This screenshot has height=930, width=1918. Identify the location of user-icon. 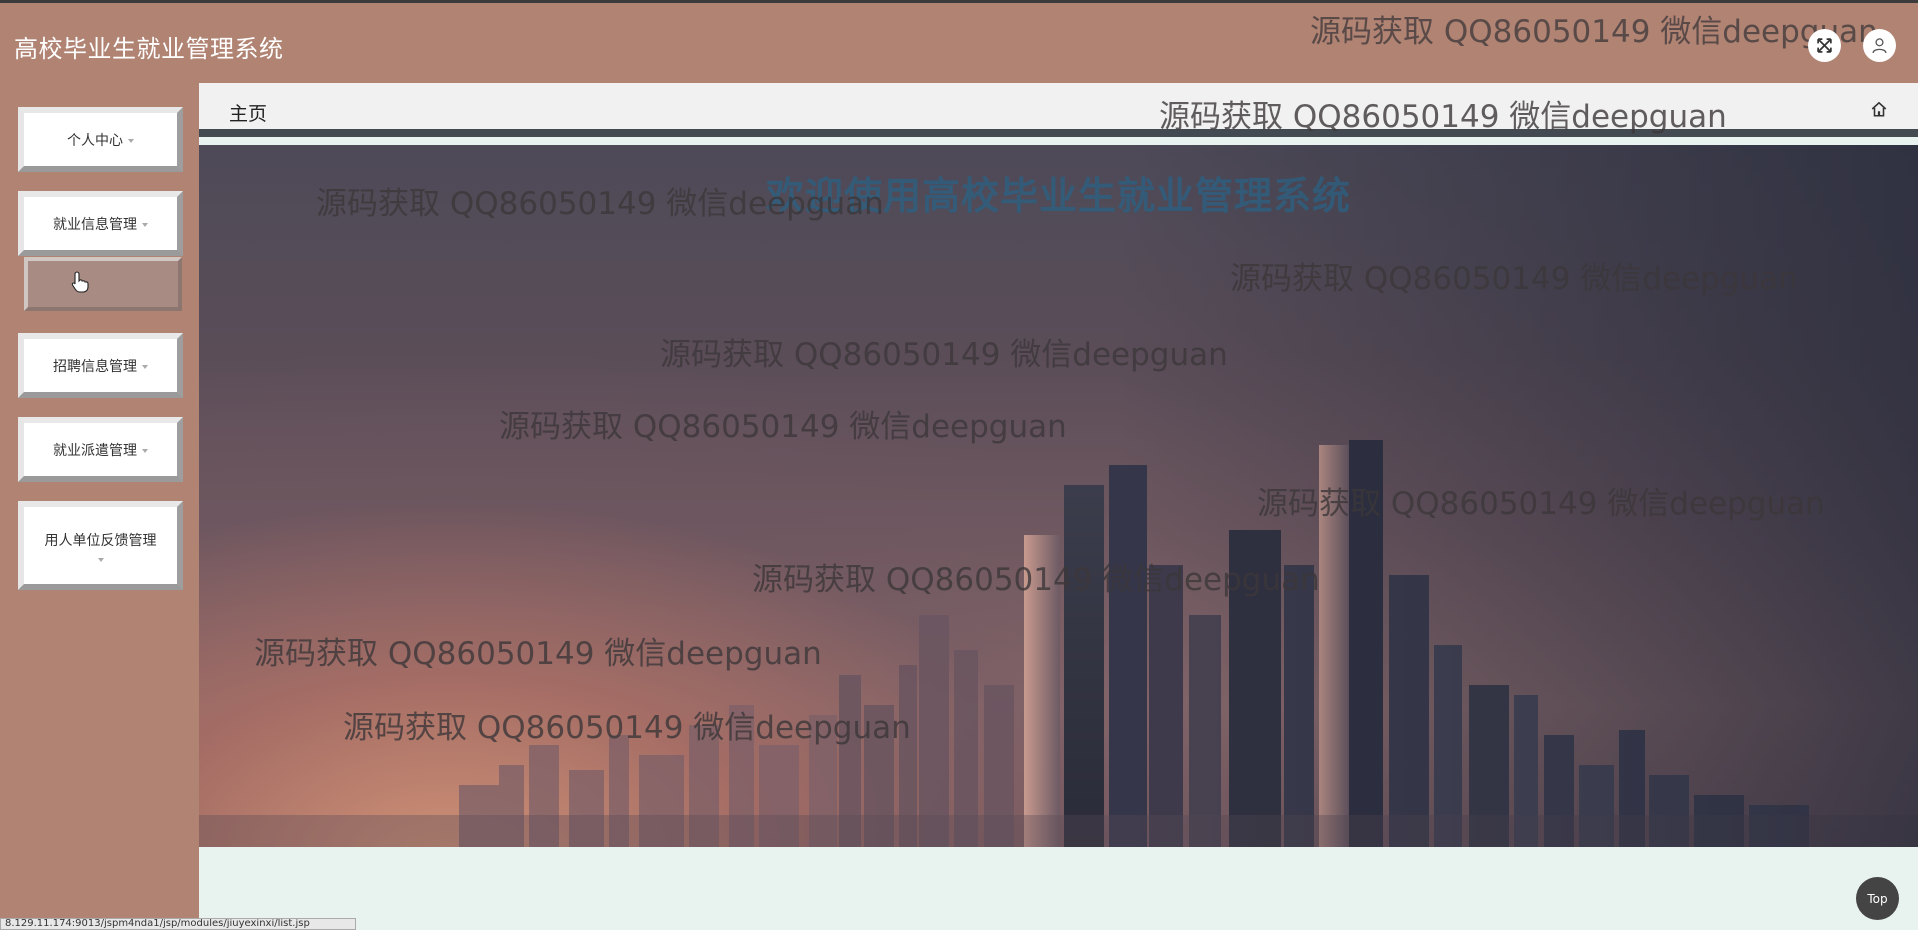
(1879, 46).